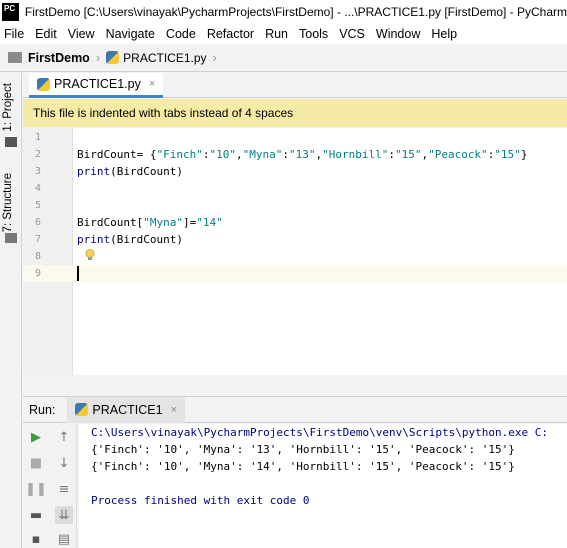 The height and width of the screenshot is (548, 567). Describe the element at coordinates (295, 171) in the screenshot. I see `code-line-3: 3 print(BirdCount)` at that location.